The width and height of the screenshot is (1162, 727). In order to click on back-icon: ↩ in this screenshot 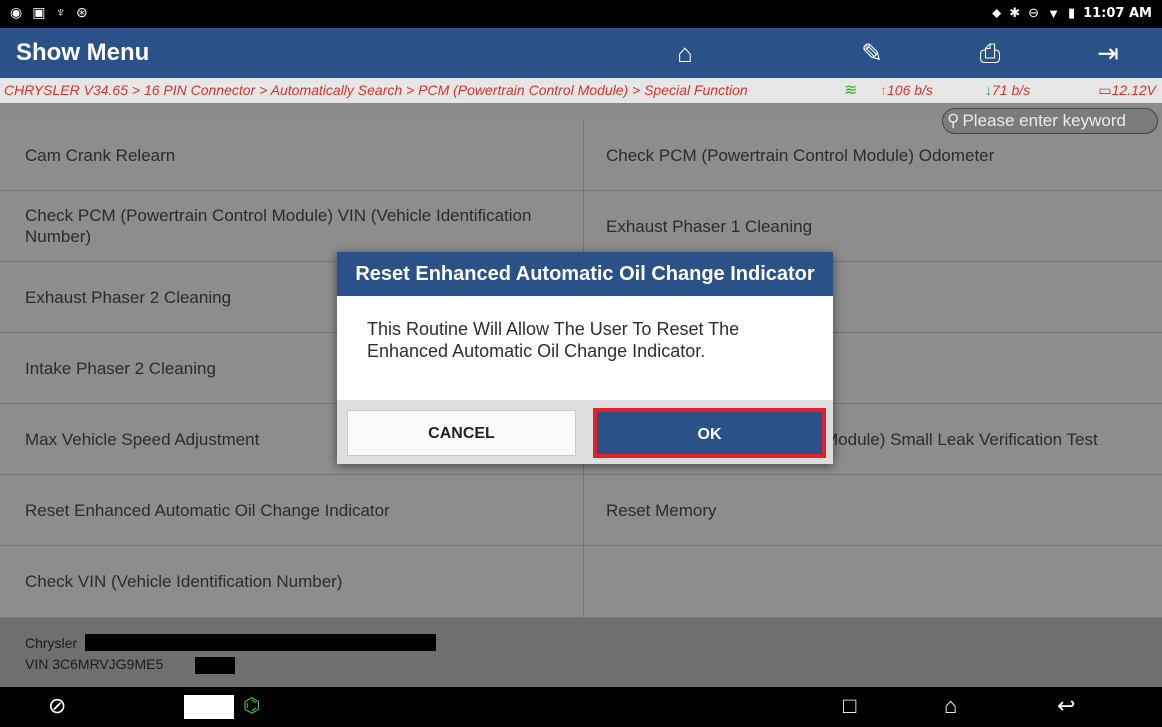, I will do `click(1066, 706)`.